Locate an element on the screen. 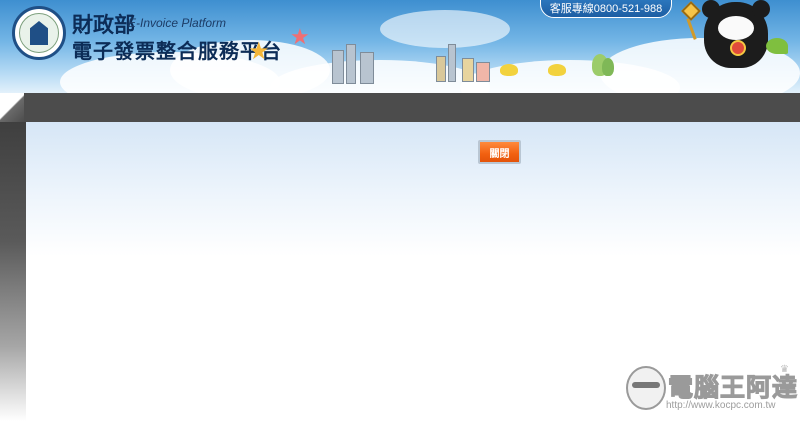  building-icon is located at coordinates (39, 33).